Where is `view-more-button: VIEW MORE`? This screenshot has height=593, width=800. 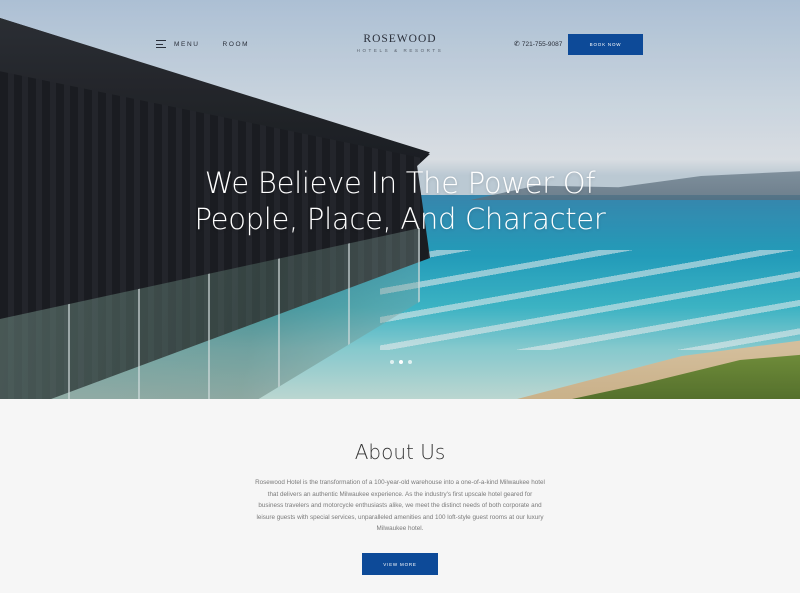 view-more-button: VIEW MORE is located at coordinates (400, 564).